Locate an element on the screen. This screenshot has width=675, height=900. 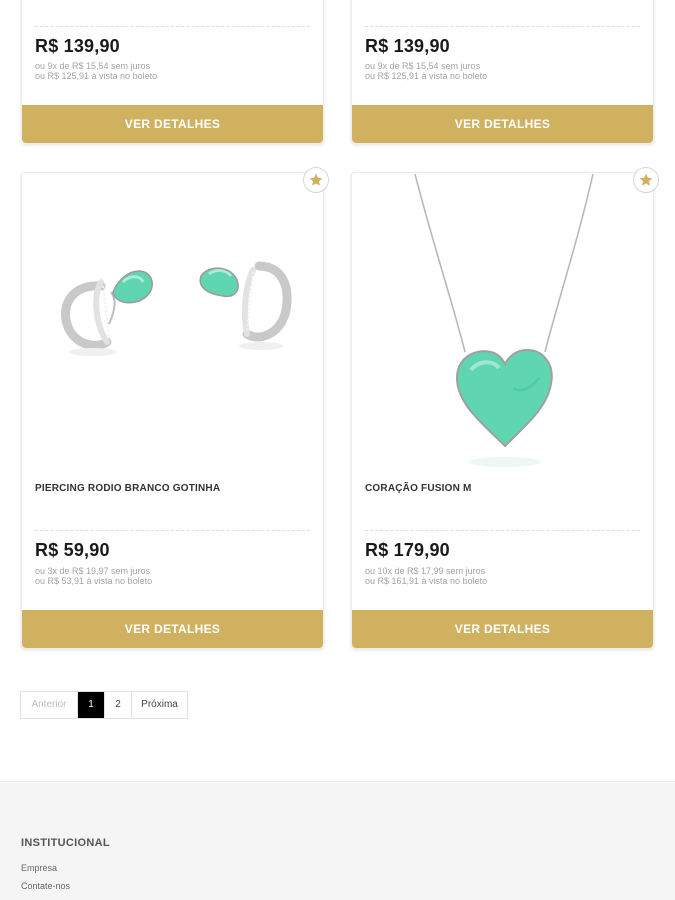
installments-text: ou 3x de R$ 19,97 sem juros is located at coordinates (93, 571).